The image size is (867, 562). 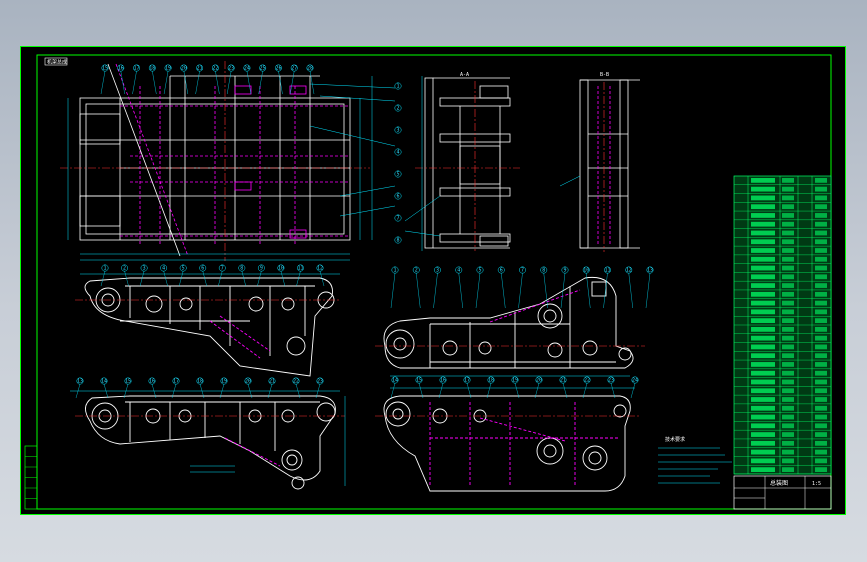 I want to click on plan-balloon-number: 28, so click(x=310, y=69).